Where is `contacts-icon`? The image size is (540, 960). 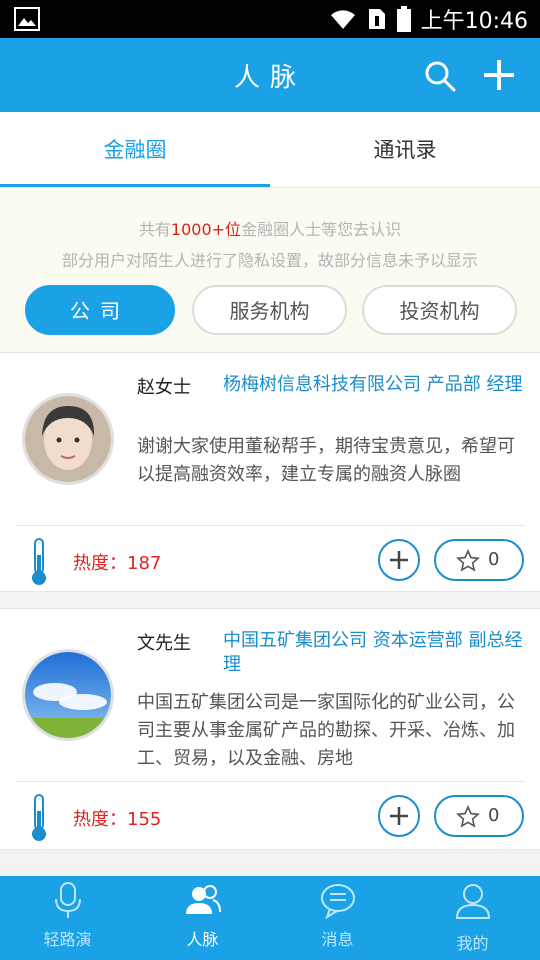 contacts-icon is located at coordinates (203, 899).